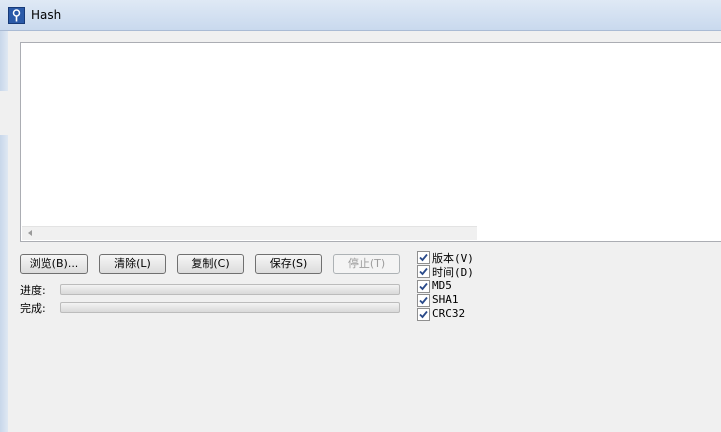 The height and width of the screenshot is (432, 721). What do you see at coordinates (30, 233) in the screenshot?
I see `scroll-left-arrow-icon` at bounding box center [30, 233].